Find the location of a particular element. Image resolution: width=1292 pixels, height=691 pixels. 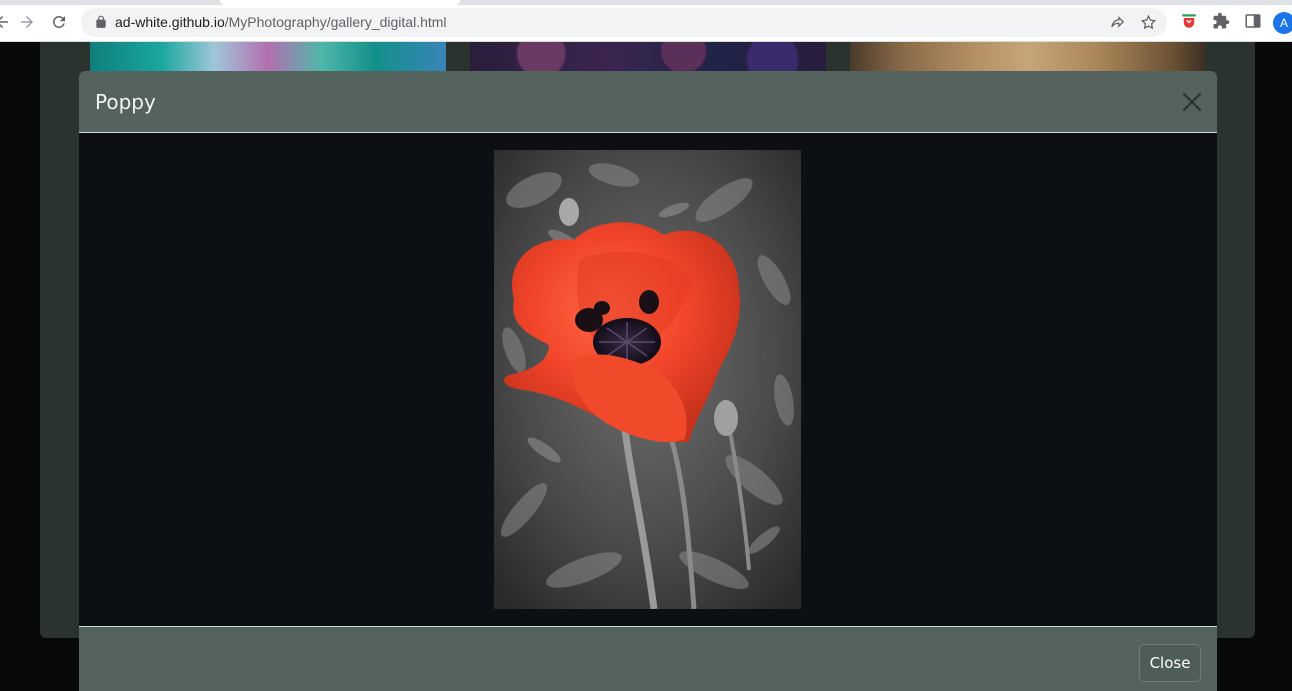

modal-header: Poppy is located at coordinates (648, 102).